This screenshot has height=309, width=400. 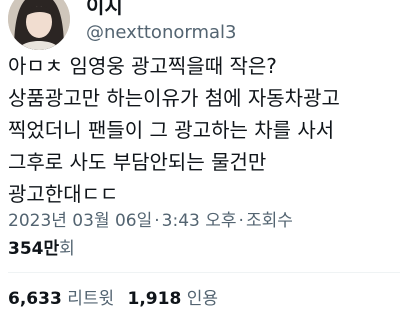 What do you see at coordinates (104, 9) in the screenshot?
I see `display-name: 이지` at bounding box center [104, 9].